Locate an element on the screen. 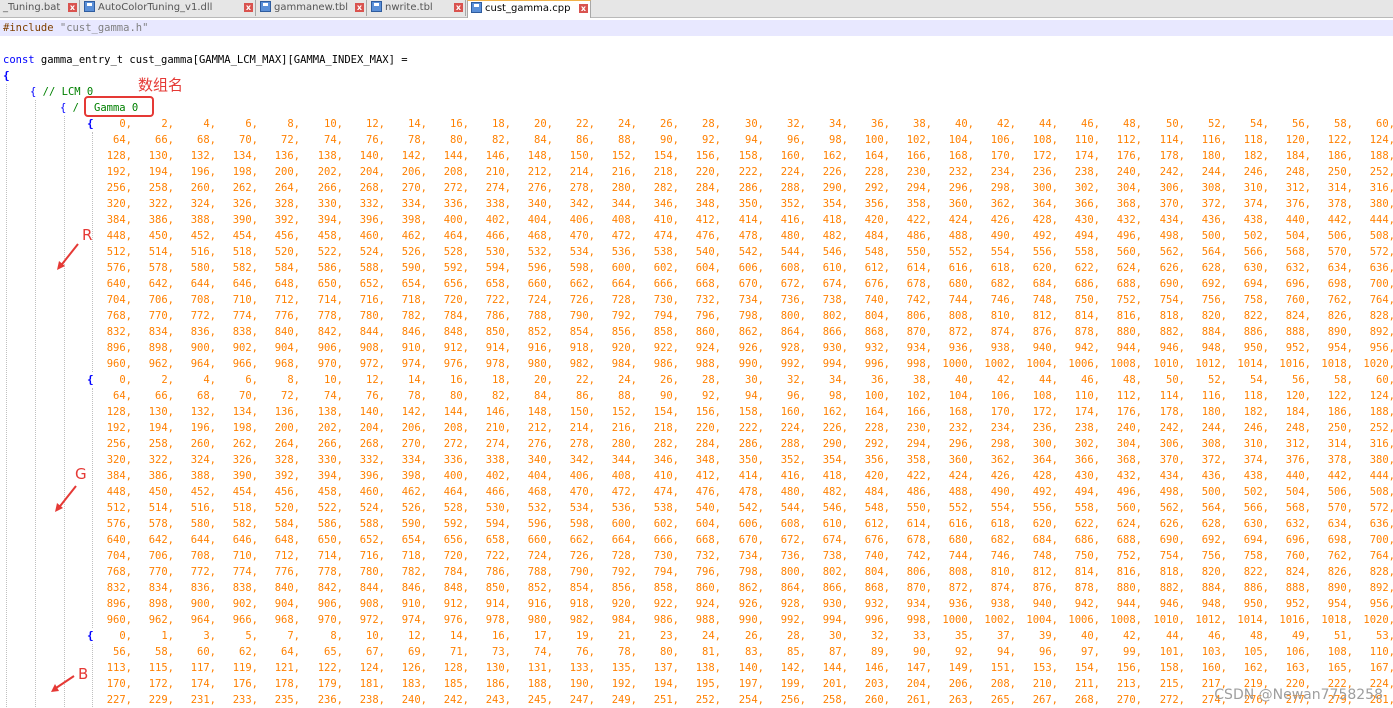 This screenshot has width=1393, height=708. gamma-value: 470, is located at coordinates (582, 492).